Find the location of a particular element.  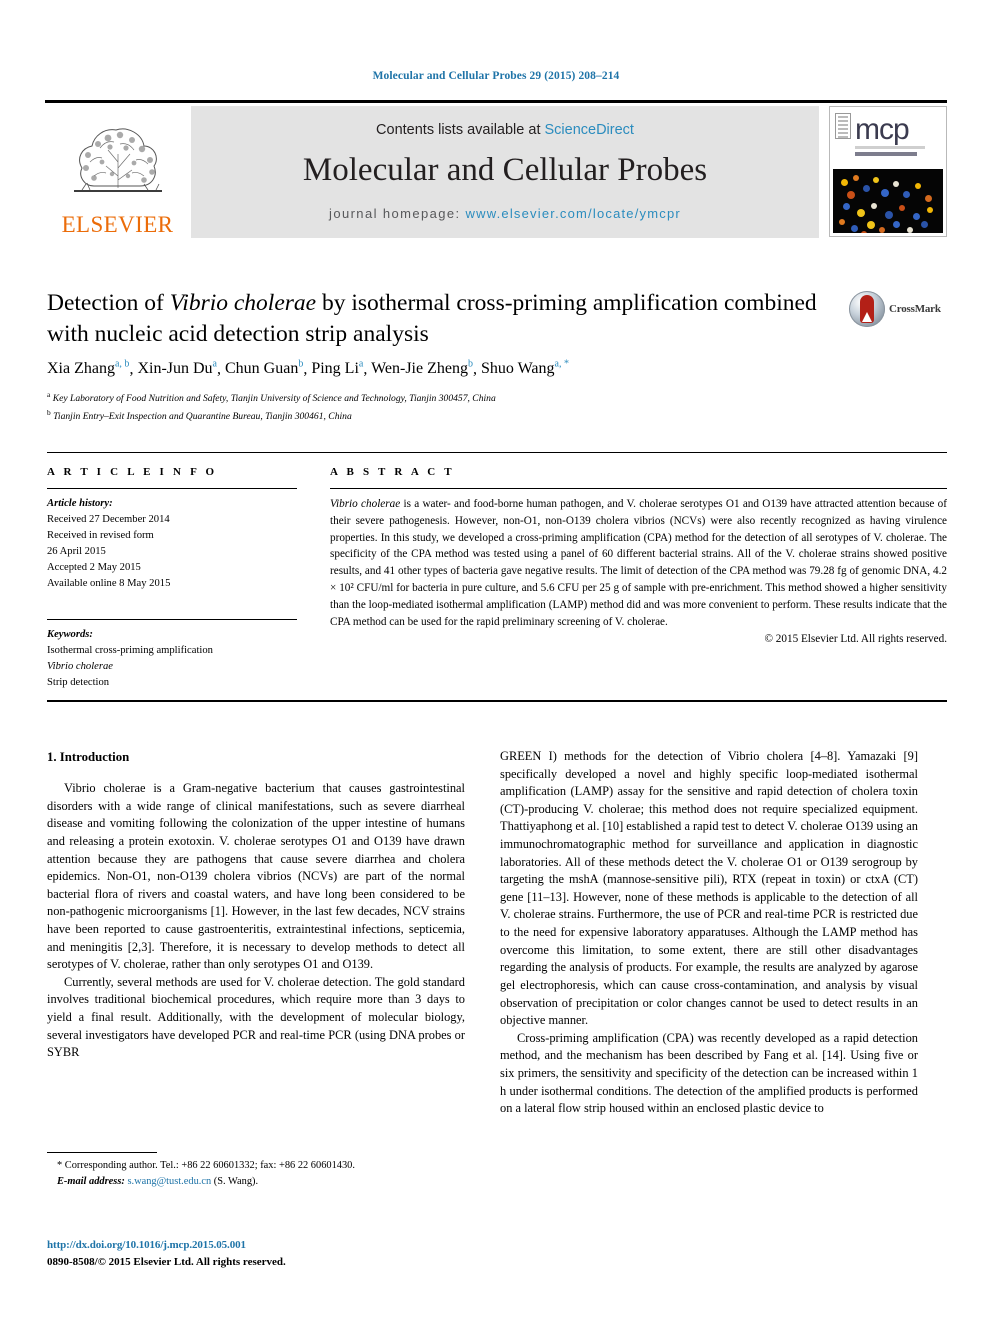

crossmark-label: CrossMark is located at coordinates (915, 309).